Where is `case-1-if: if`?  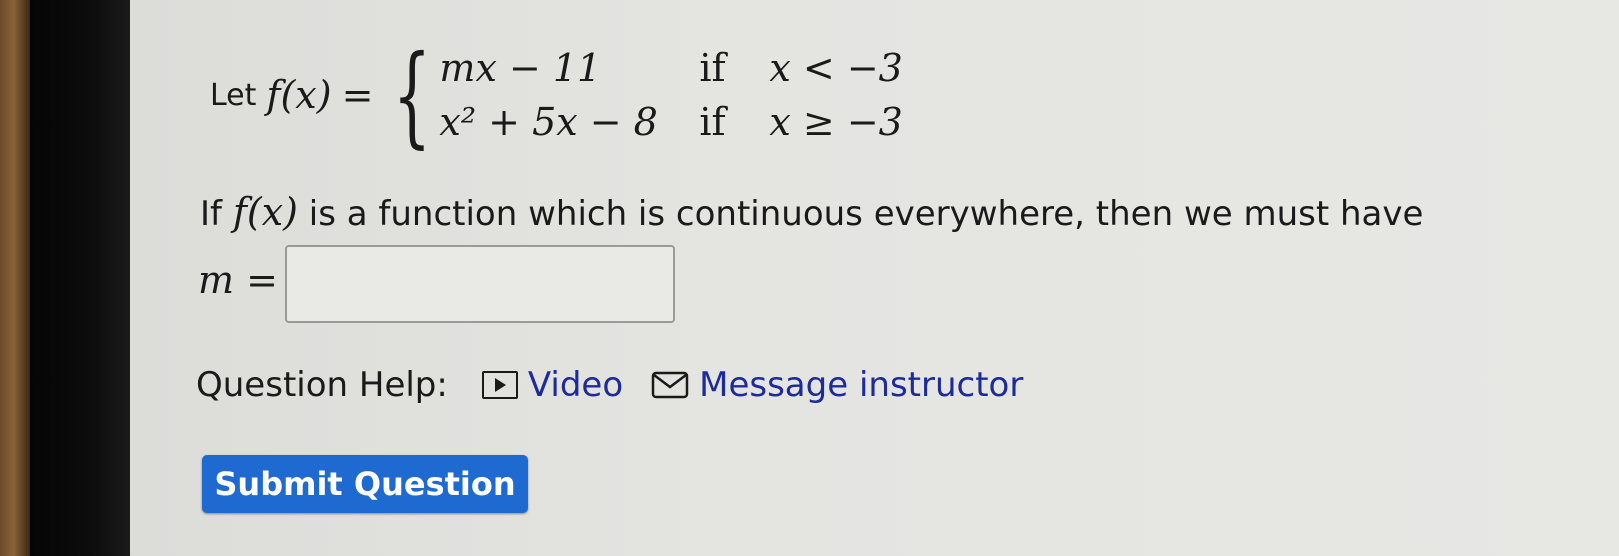 case-1-if: if is located at coordinates (712, 68).